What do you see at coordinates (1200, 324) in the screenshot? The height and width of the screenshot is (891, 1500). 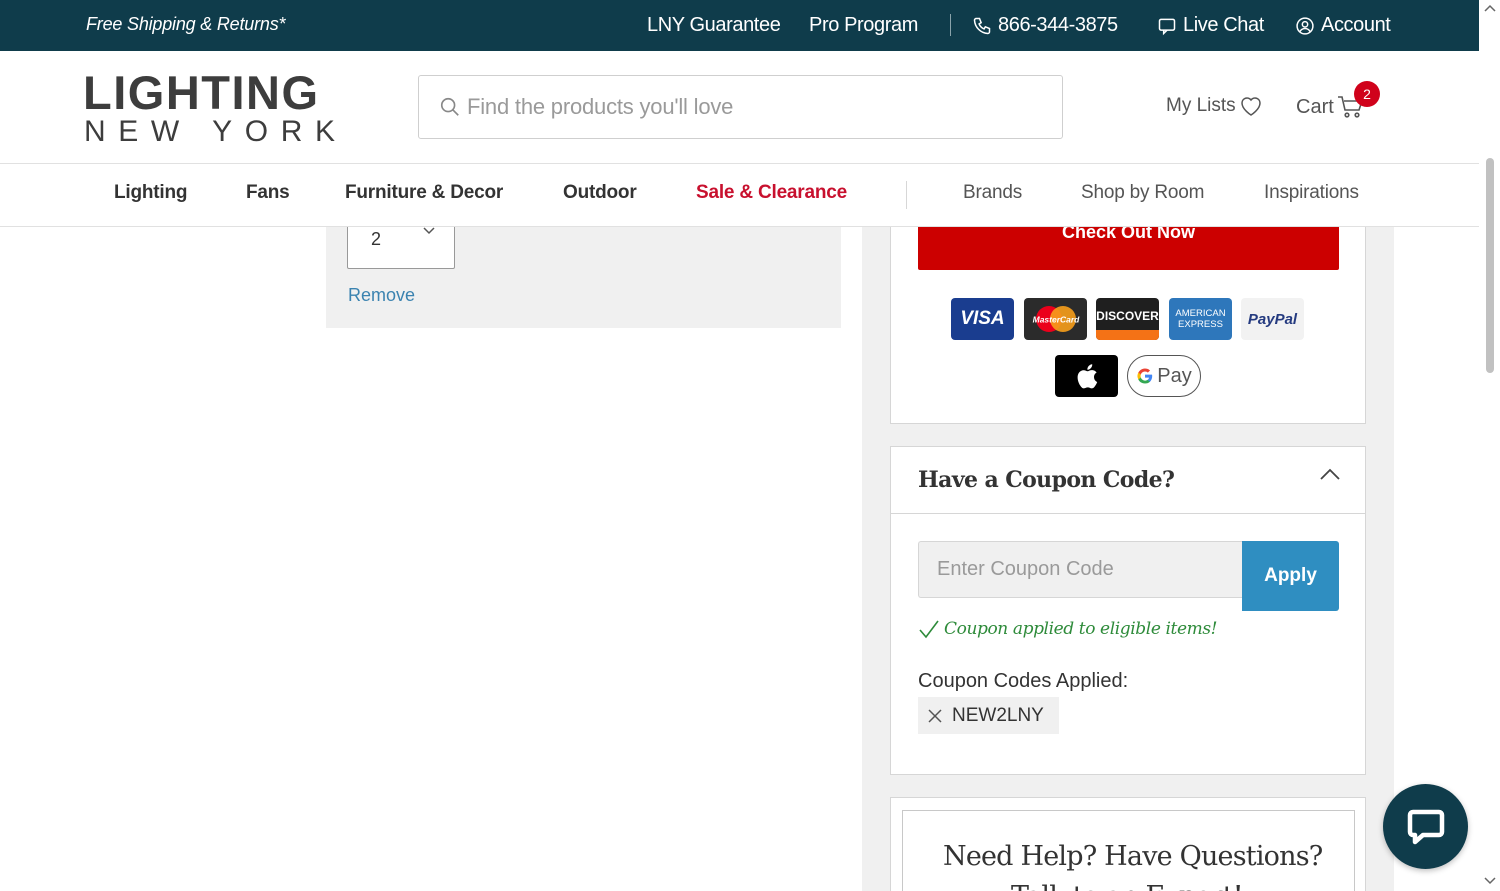 I see `amex-label-bottom: EXPRESS` at bounding box center [1200, 324].